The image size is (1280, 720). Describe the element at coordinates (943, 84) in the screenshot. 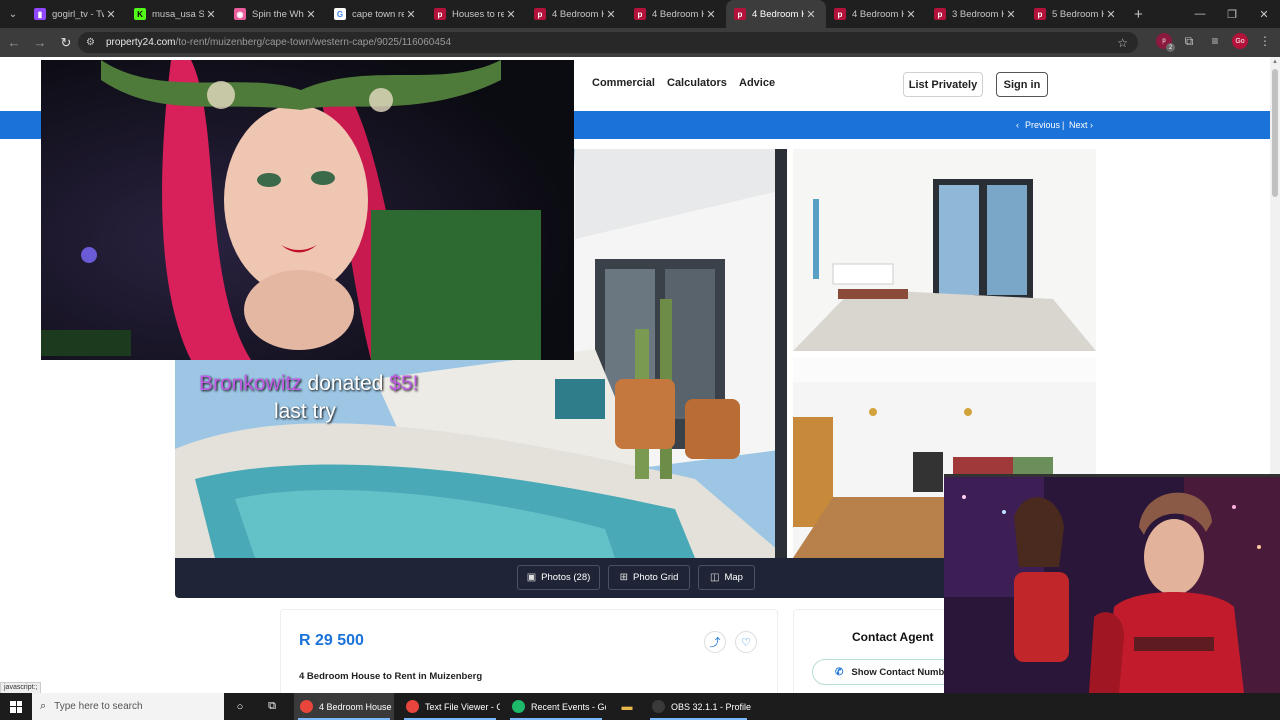

I see `list-privately-button: List Privately` at that location.